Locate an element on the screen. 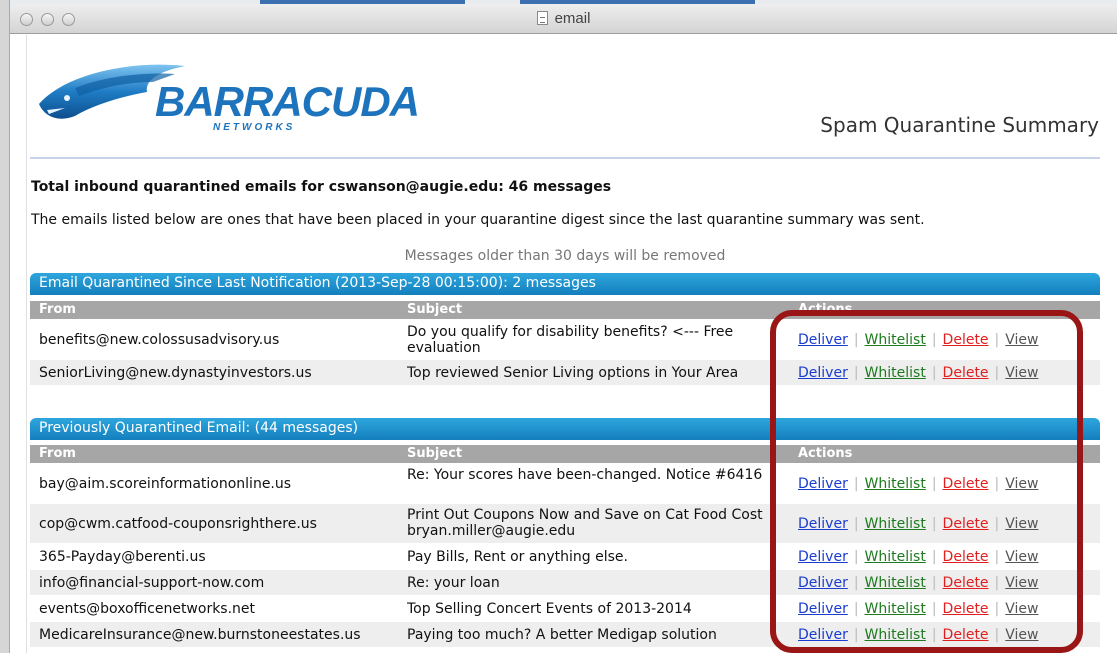 The image size is (1117, 653). logo-wordmark: BARRACUDA is located at coordinates (287, 101).